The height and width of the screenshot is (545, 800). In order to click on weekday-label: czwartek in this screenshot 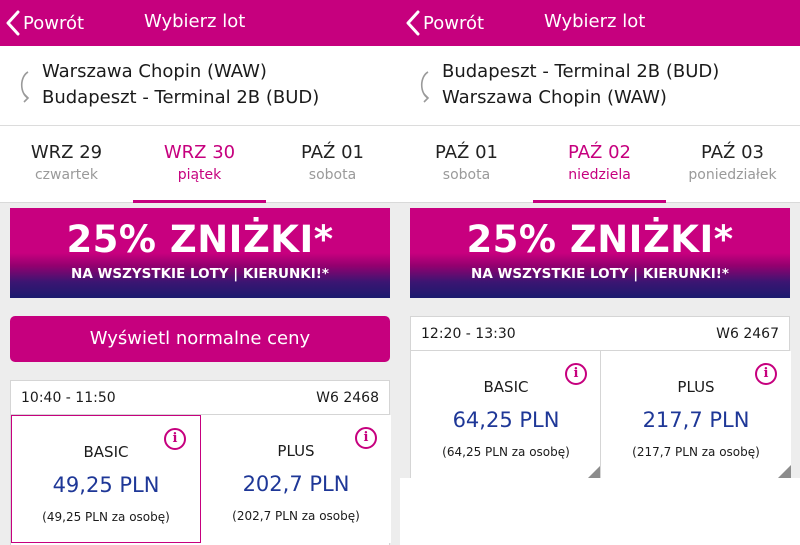, I will do `click(66, 175)`.